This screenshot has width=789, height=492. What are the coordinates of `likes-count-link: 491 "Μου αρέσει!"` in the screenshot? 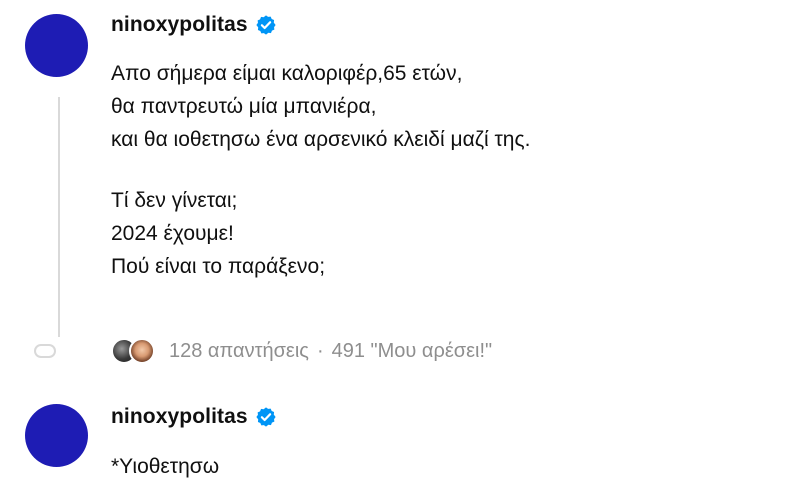 It's located at (412, 351).